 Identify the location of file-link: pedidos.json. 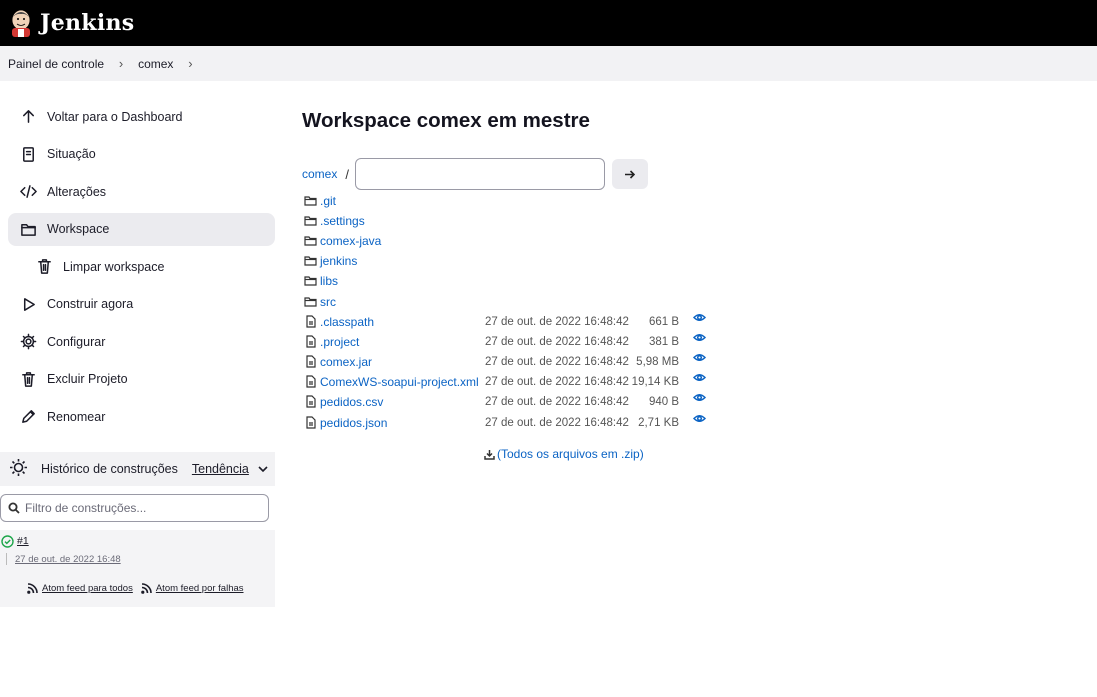
(353, 423).